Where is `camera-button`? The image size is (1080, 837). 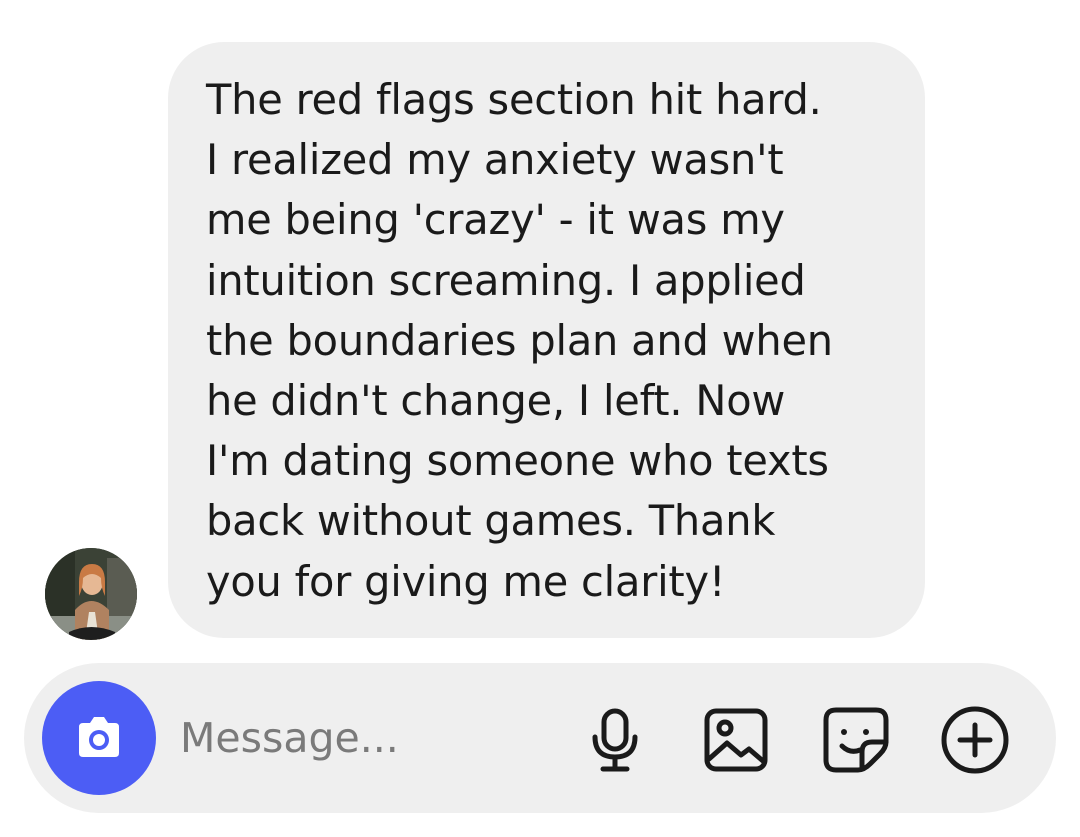 camera-button is located at coordinates (99, 738).